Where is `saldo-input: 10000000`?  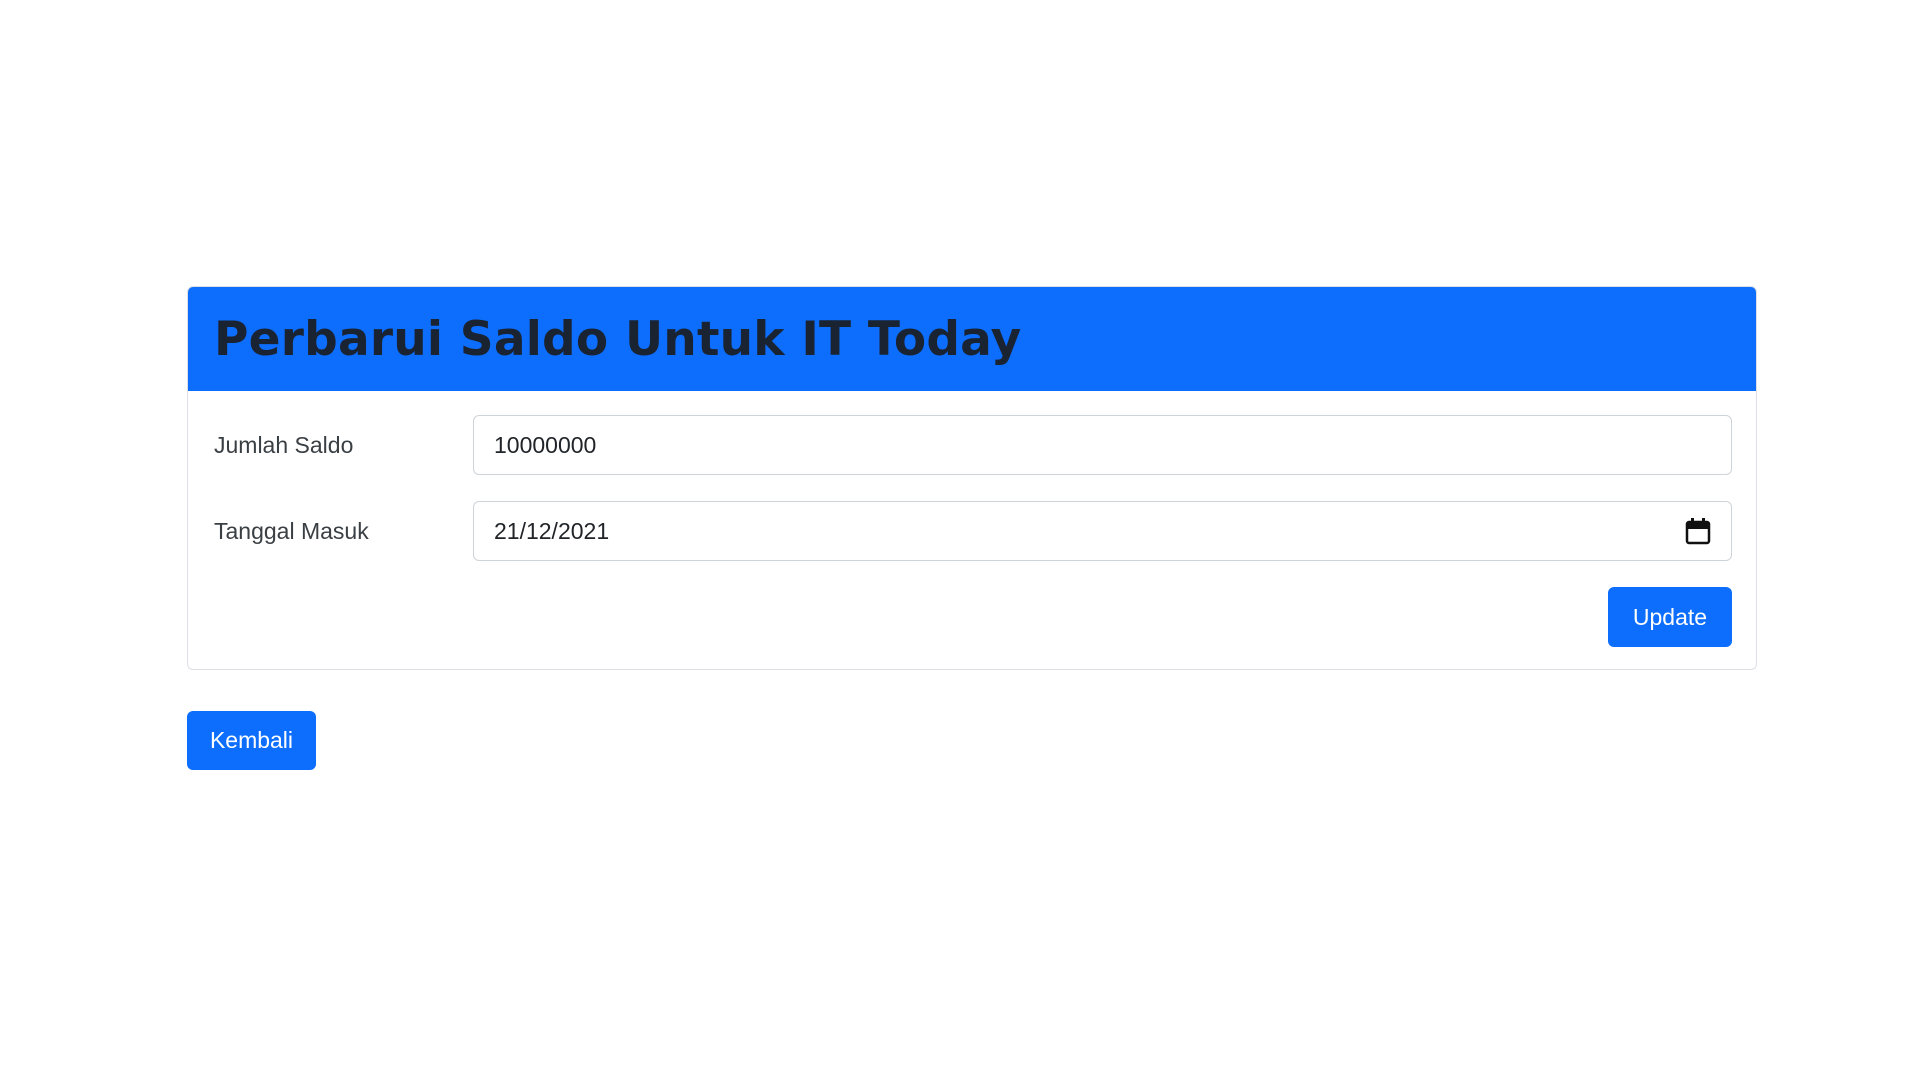
saldo-input: 10000000 is located at coordinates (1102, 445).